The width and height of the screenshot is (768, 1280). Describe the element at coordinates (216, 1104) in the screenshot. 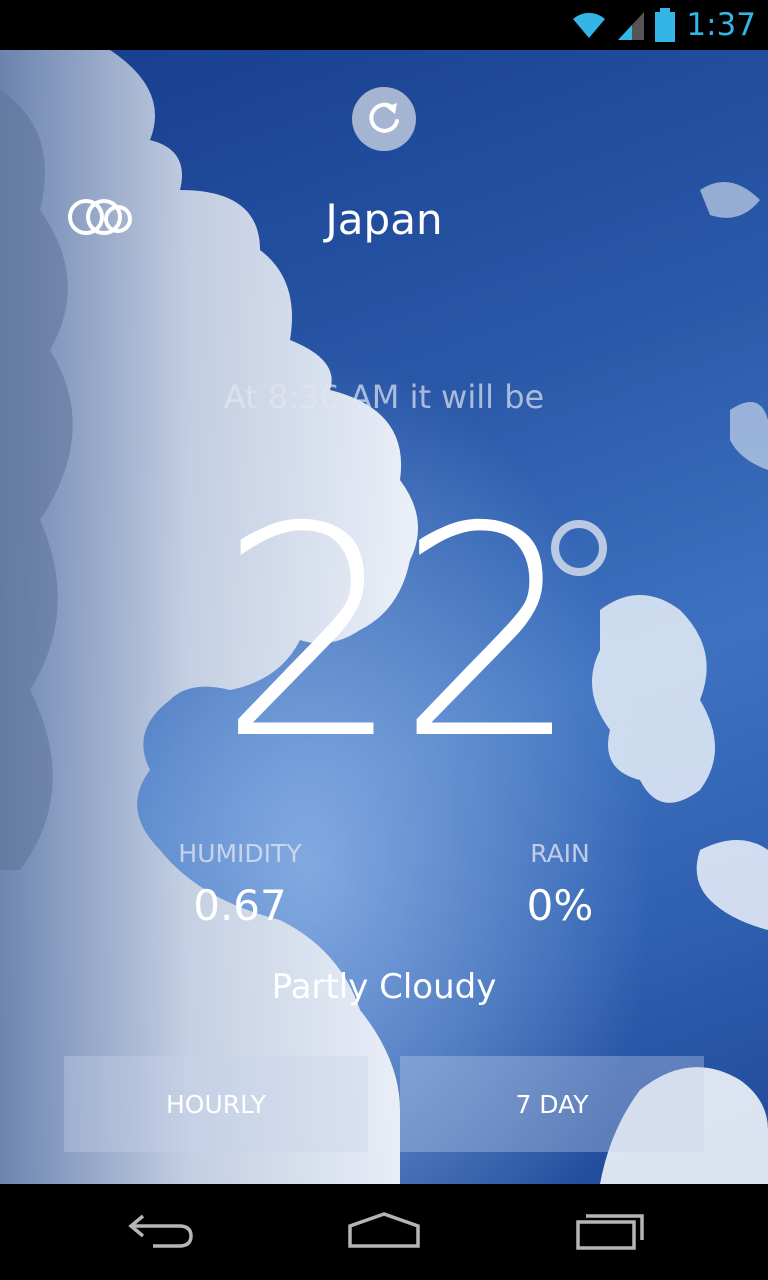

I see `hourly-button: HOURLY` at that location.